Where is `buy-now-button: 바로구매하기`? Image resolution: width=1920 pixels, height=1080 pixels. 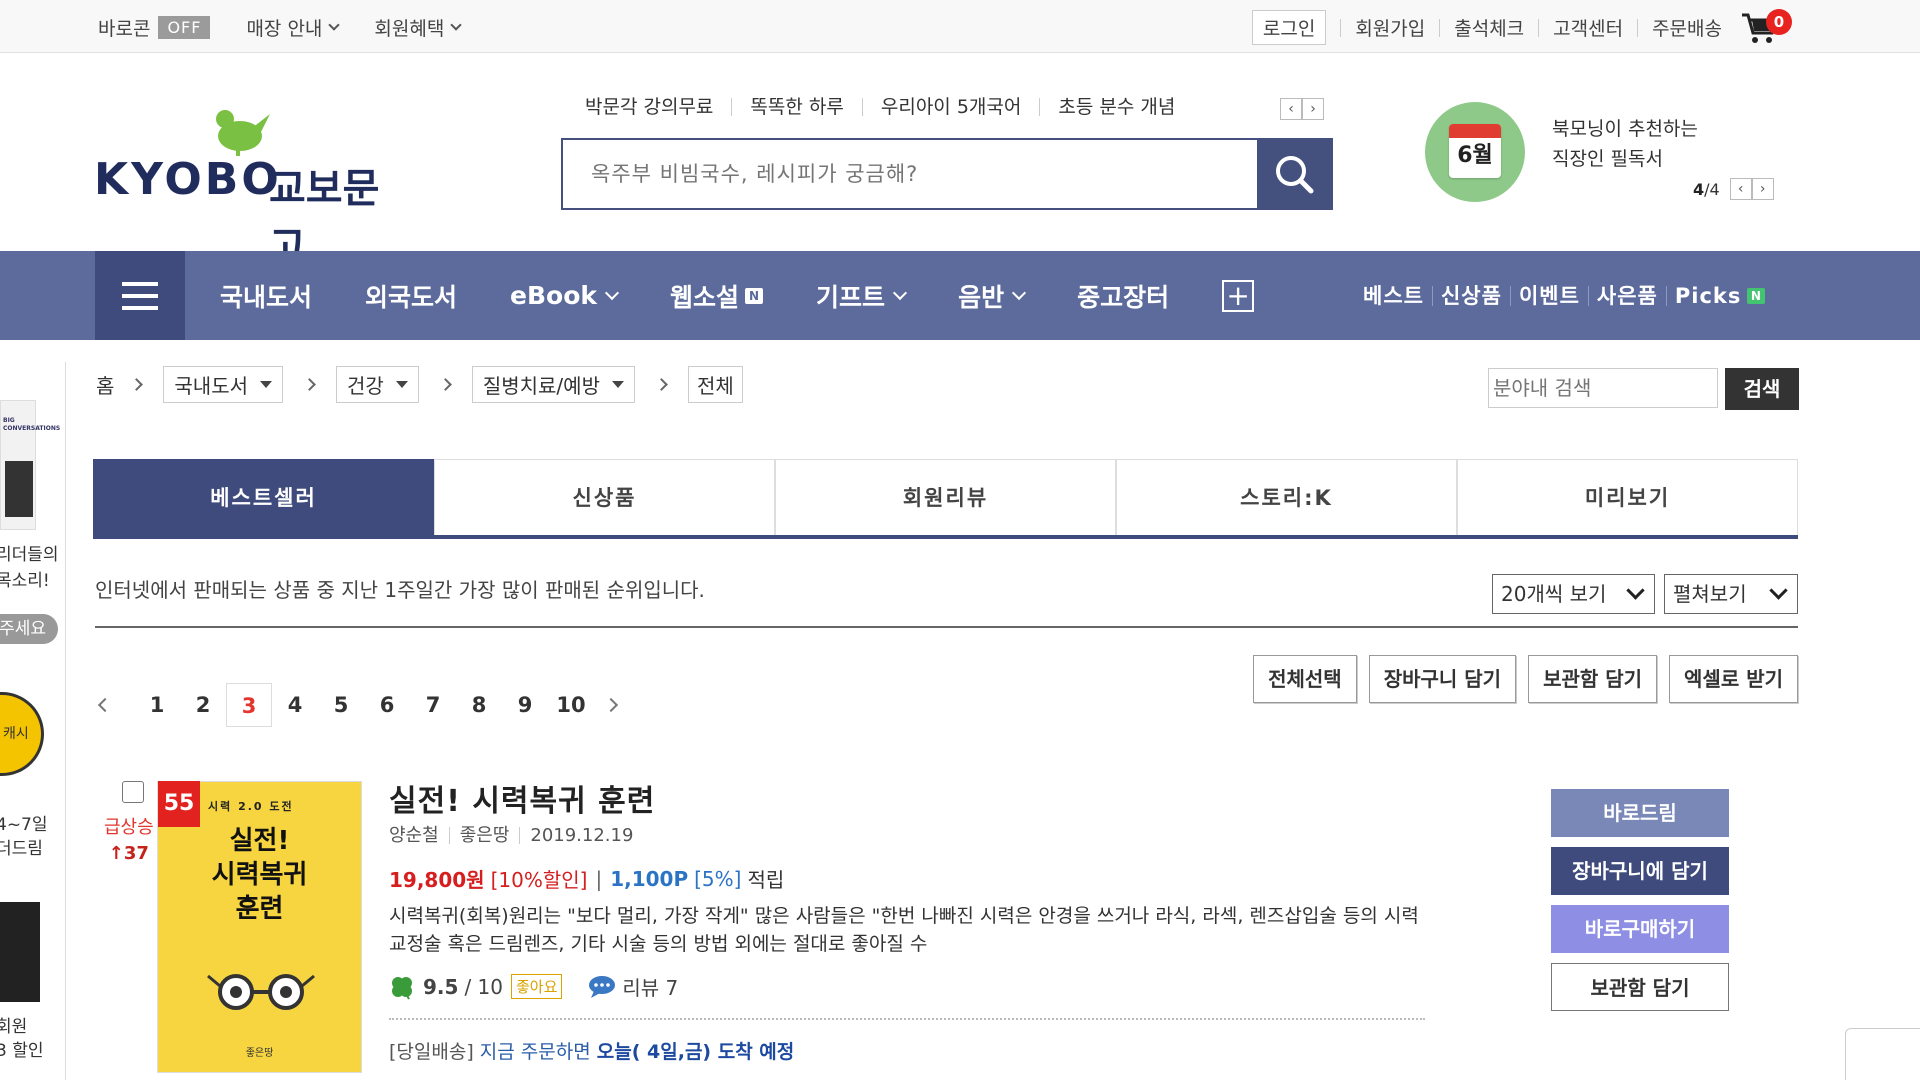 buy-now-button: 바로구매하기 is located at coordinates (1640, 929).